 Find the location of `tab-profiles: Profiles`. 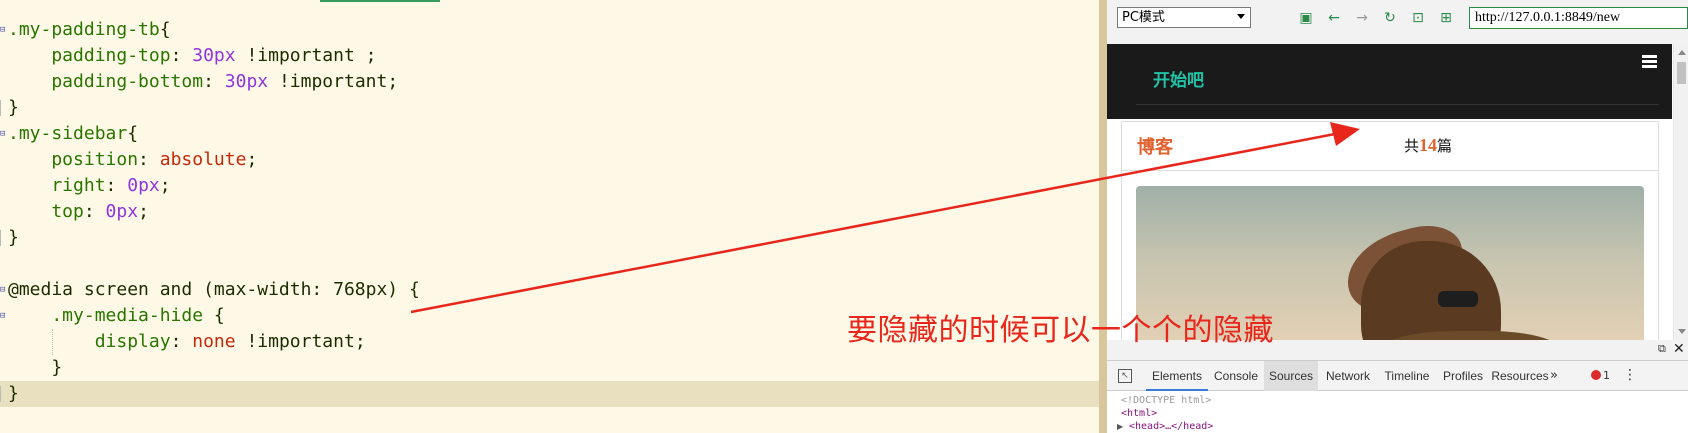

tab-profiles: Profiles is located at coordinates (1463, 376).